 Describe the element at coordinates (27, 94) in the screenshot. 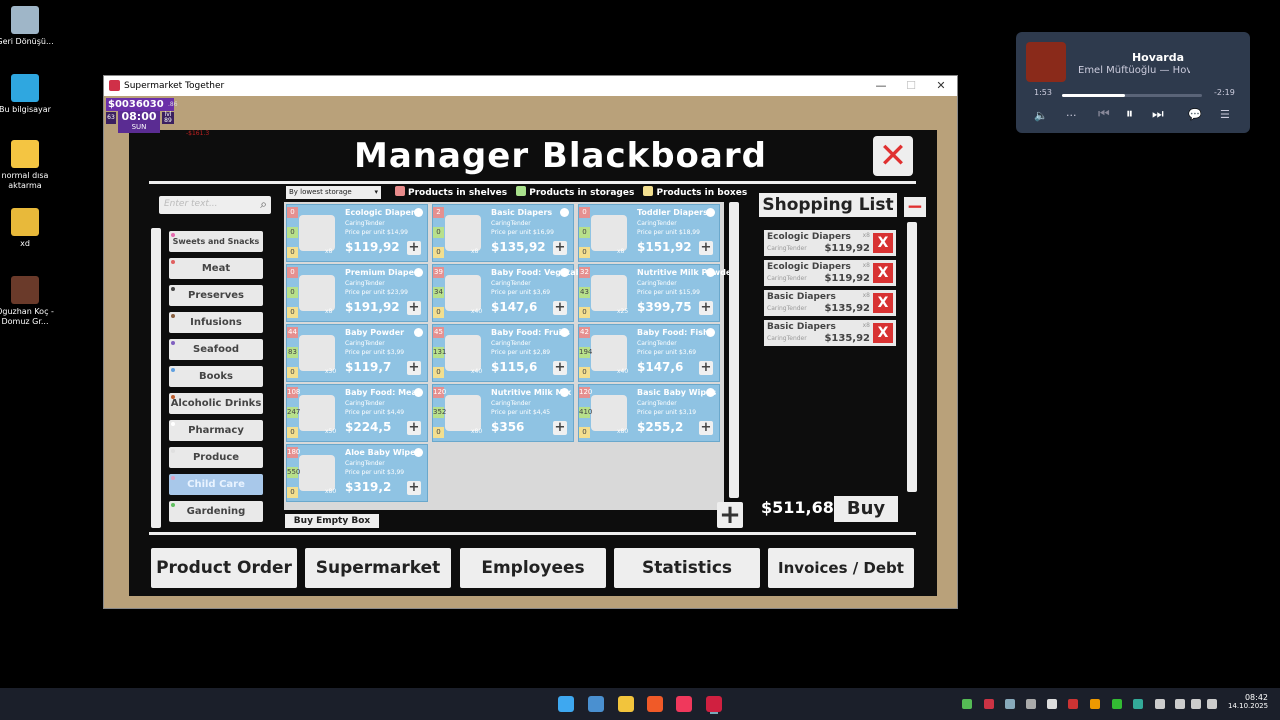

I see `desktop-icon-this-pc: Bu bilgisayar` at that location.